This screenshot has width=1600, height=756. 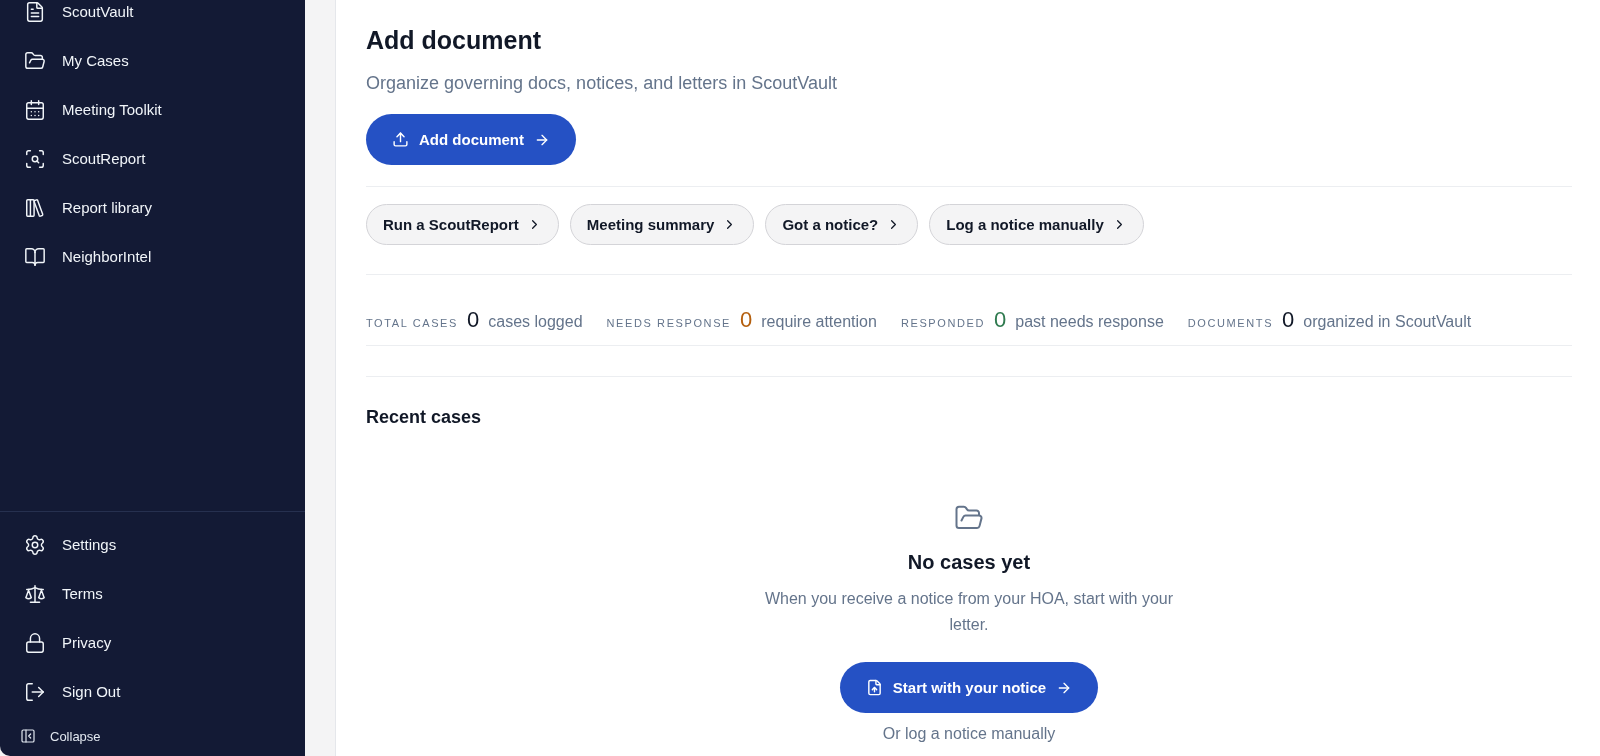 What do you see at coordinates (462, 224) in the screenshot?
I see `quick-action-chip: Run a ScoutReport` at bounding box center [462, 224].